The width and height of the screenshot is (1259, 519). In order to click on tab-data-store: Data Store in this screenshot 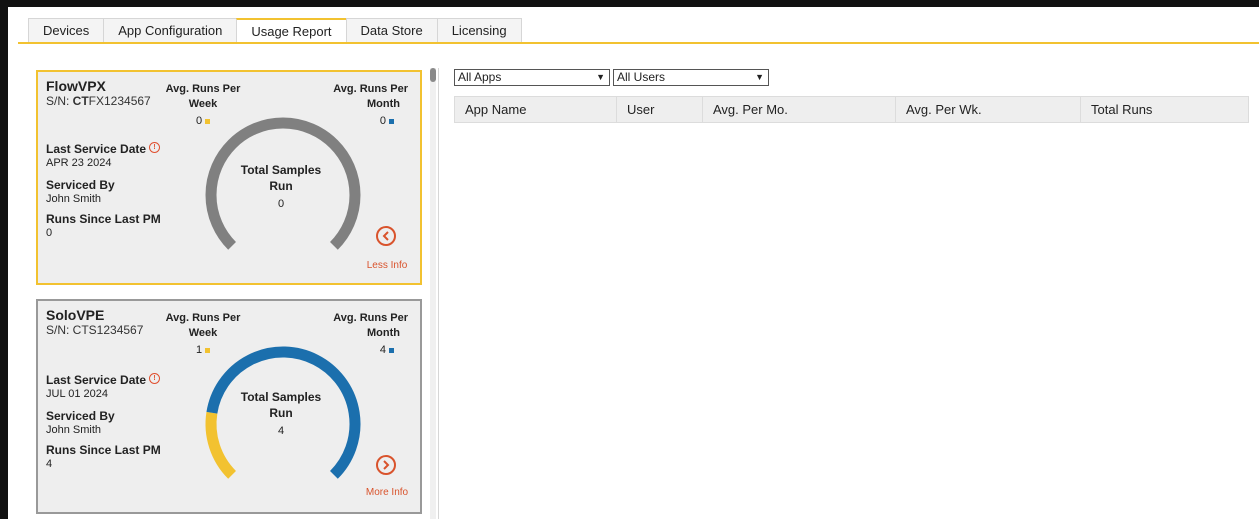, I will do `click(391, 30)`.